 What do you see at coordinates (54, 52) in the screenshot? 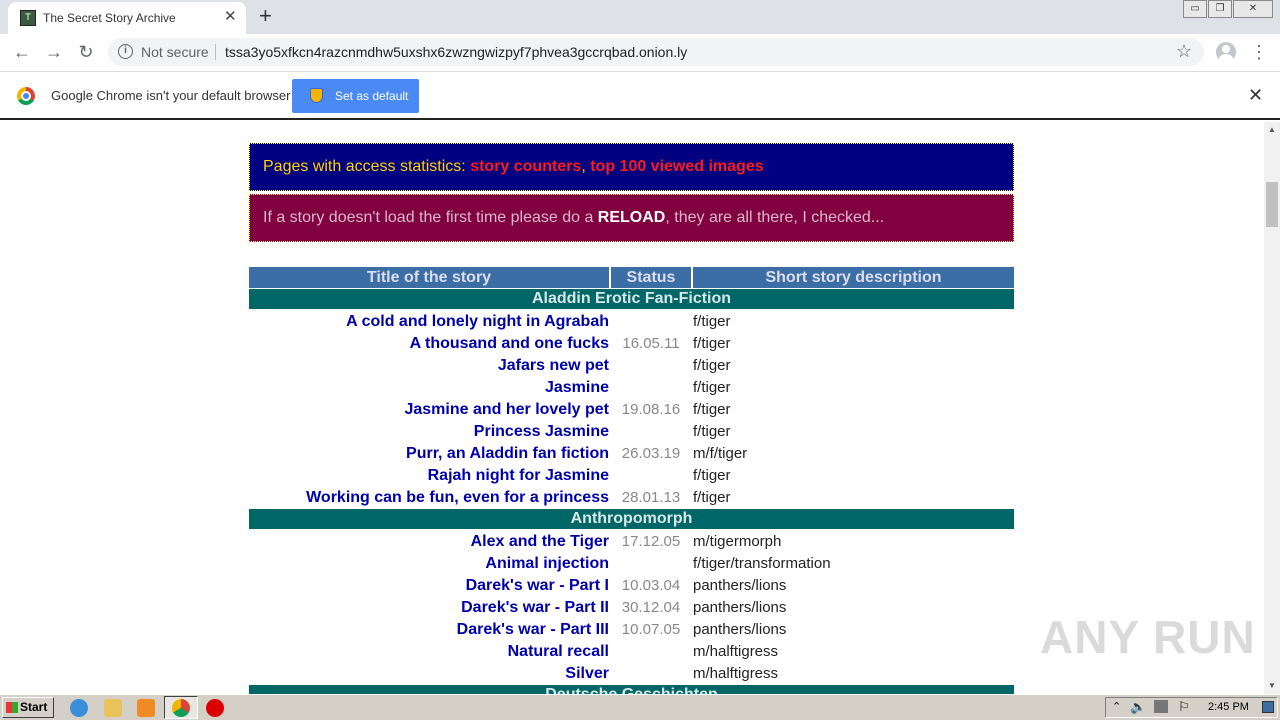
I see `forward-icon: →` at bounding box center [54, 52].